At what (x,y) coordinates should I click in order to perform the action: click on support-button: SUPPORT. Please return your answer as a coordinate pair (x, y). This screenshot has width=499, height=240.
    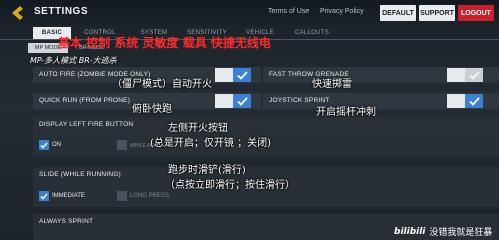
    Looking at the image, I should click on (437, 13).